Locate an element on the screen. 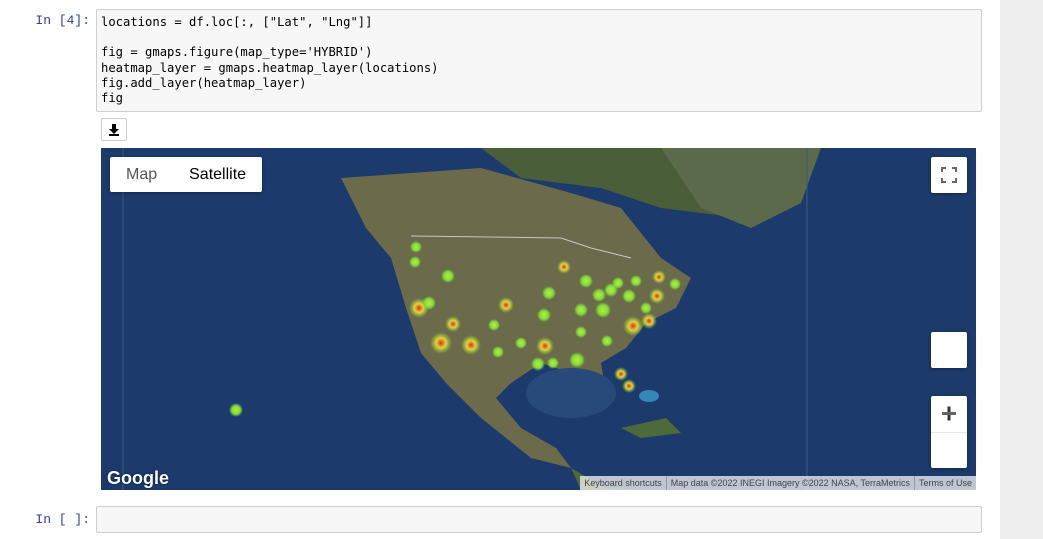 This screenshot has height=539, width=1043. code-line-5: fig.add_layer(heatmap_layer) is located at coordinates (204, 82).